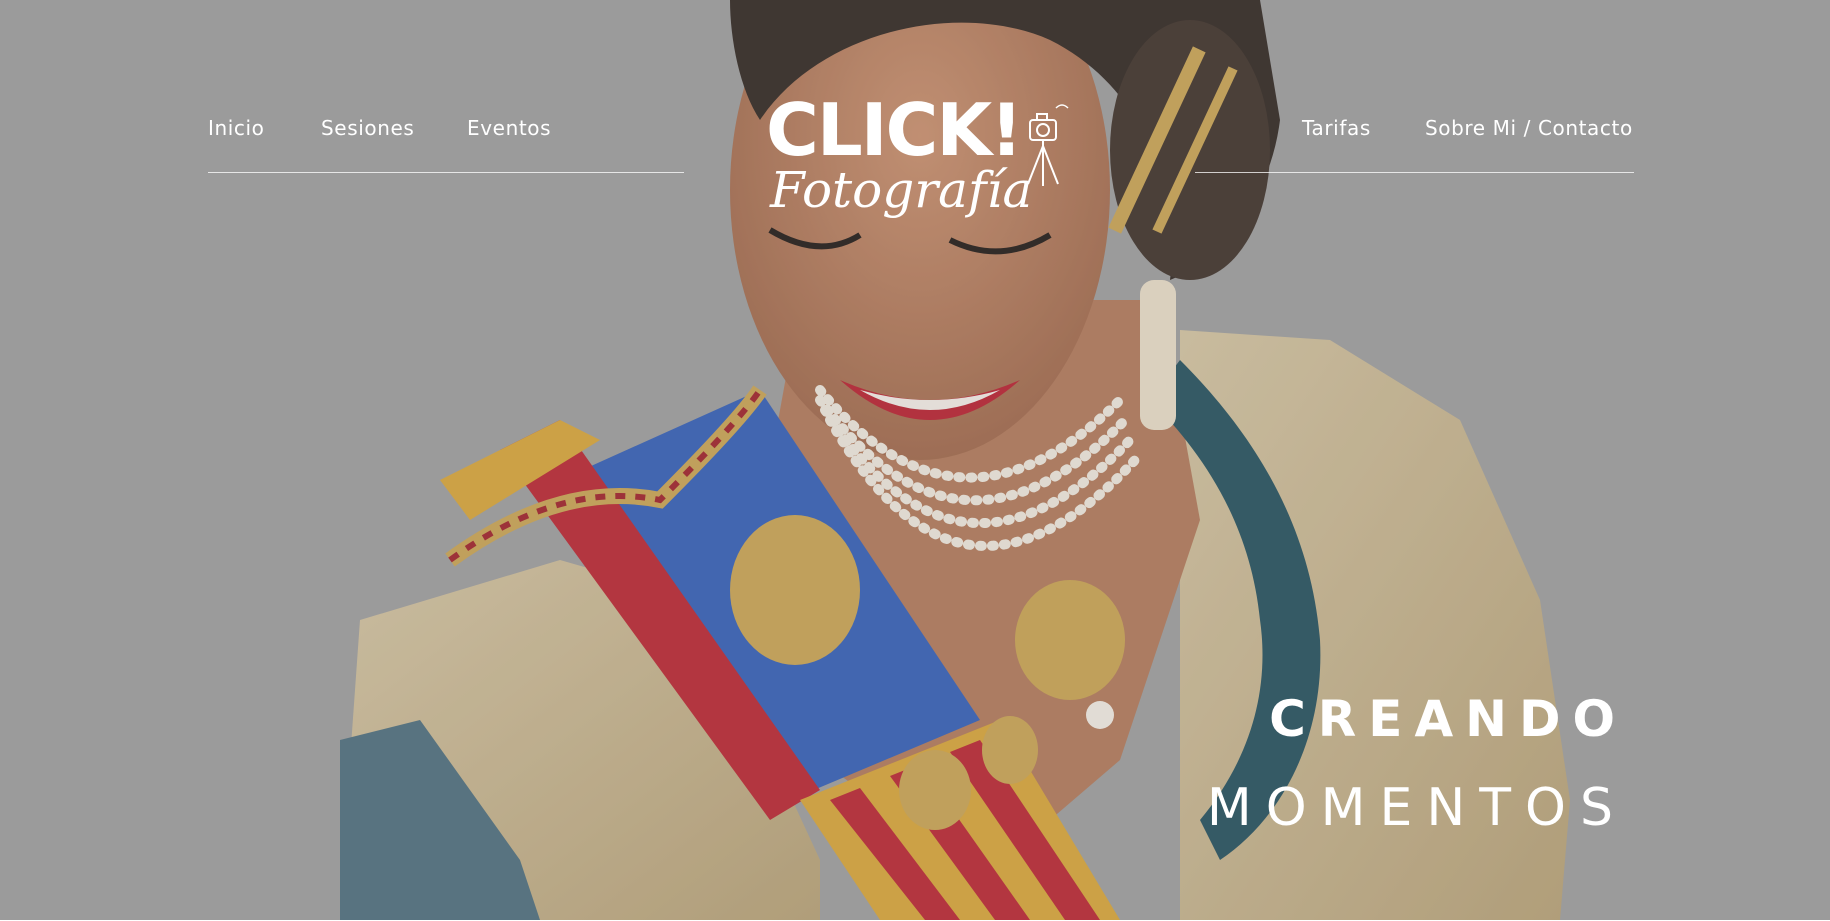 This screenshot has width=1830, height=921. I want to click on nav-link-contacto: Sobre Mi / Contacto, so click(1529, 128).